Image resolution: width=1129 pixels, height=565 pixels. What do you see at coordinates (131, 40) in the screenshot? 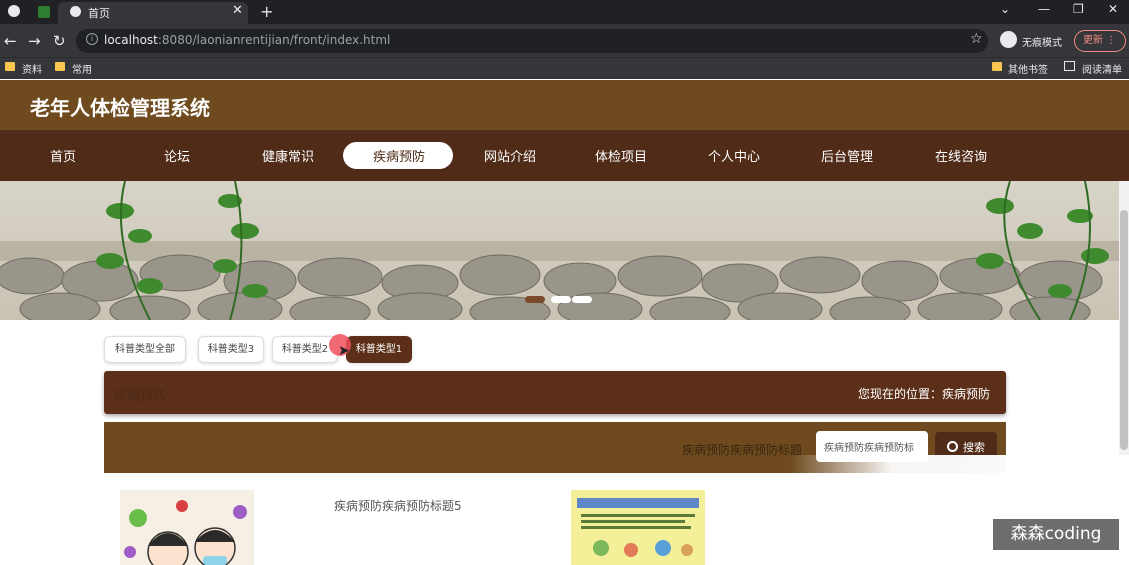
I see `url-host: localhost` at bounding box center [131, 40].